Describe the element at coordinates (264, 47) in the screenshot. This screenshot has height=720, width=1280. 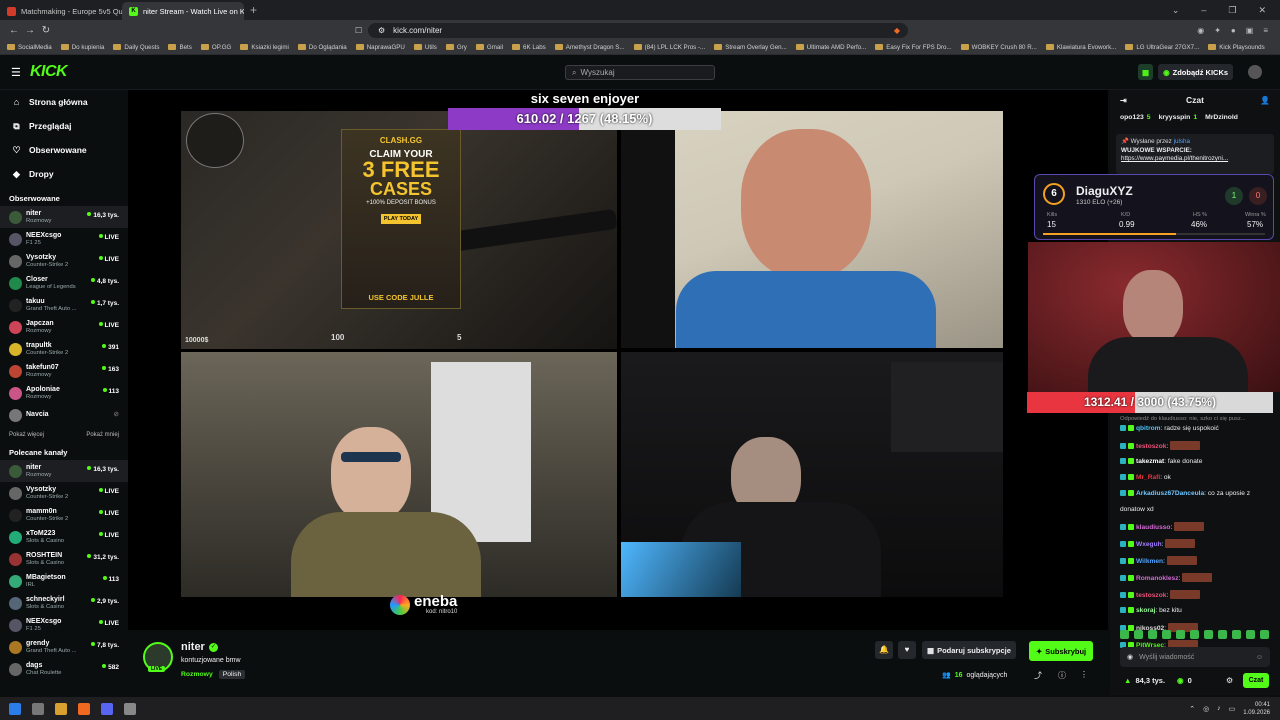
I see `bookmark-item: Ksiazki legimi` at that location.